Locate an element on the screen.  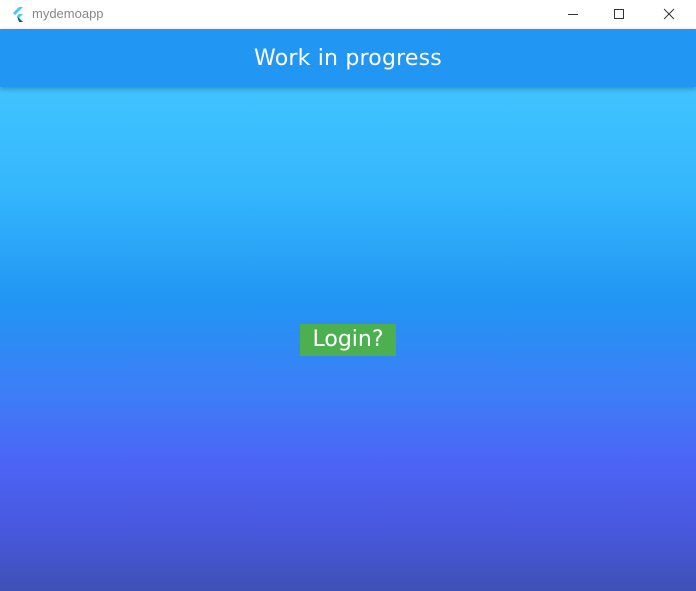
title-bar: mydemoapp is located at coordinates (348, 14).